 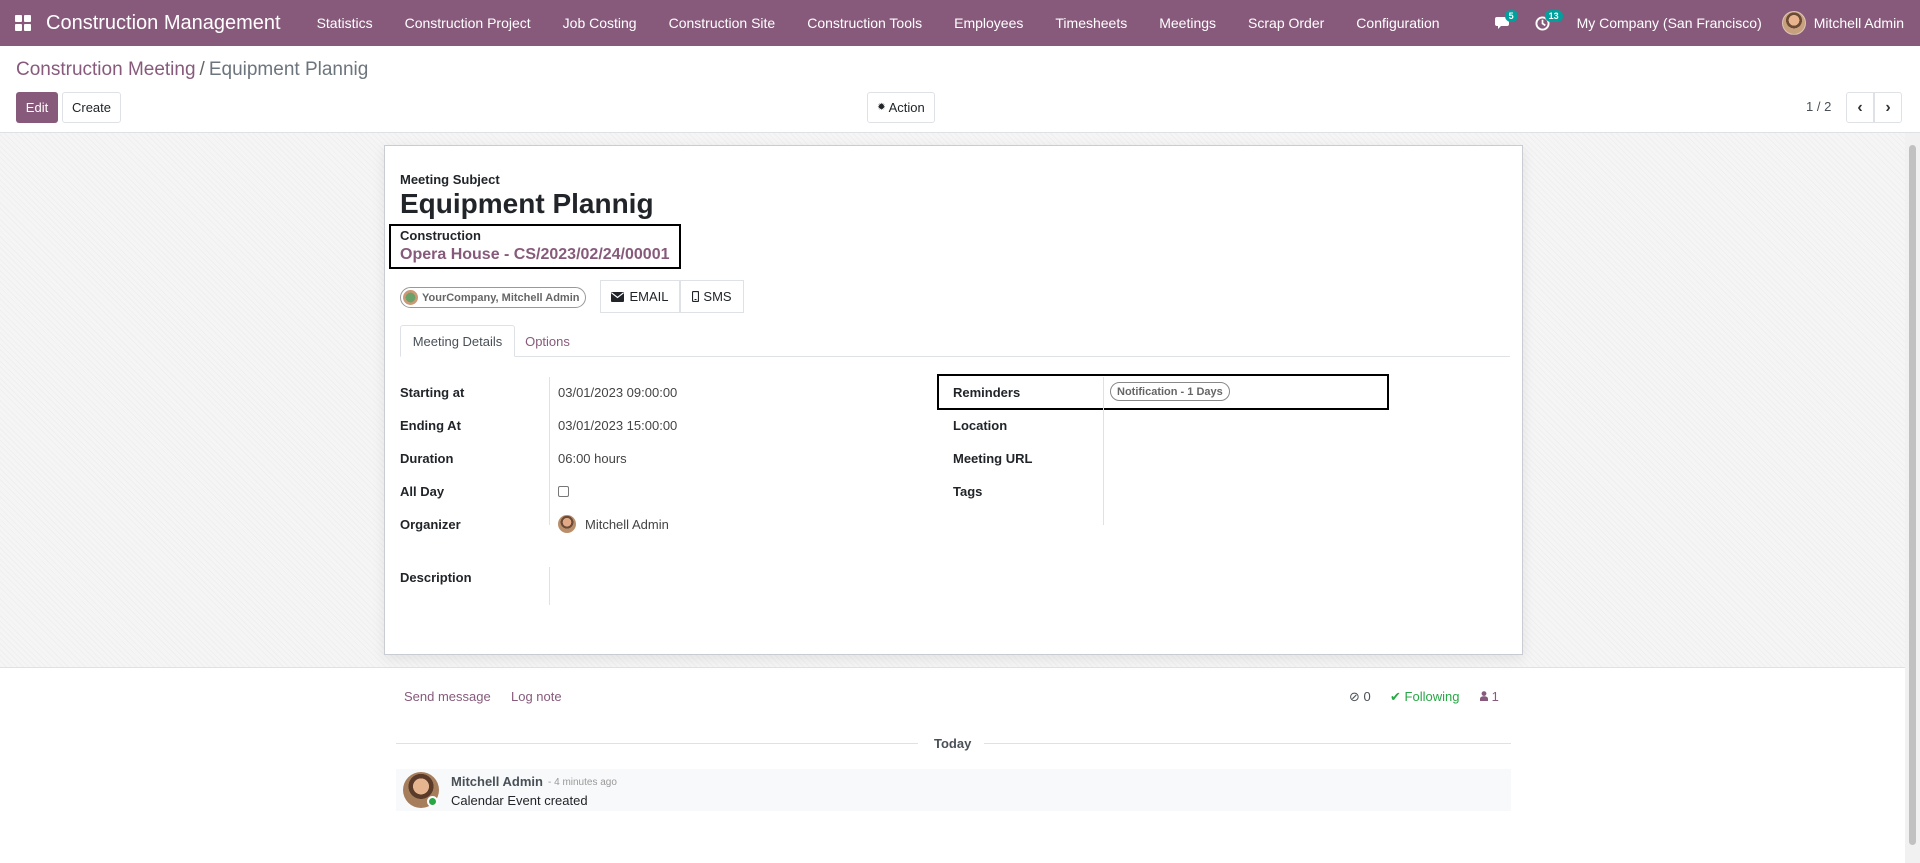 I want to click on followers-button: 1, so click(x=1489, y=696).